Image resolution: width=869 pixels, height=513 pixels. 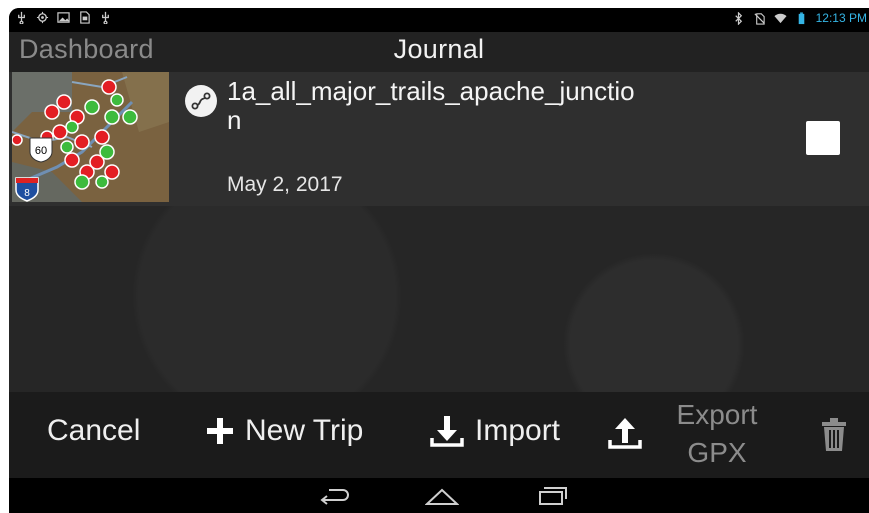 I want to click on location-icon, so click(x=42, y=17).